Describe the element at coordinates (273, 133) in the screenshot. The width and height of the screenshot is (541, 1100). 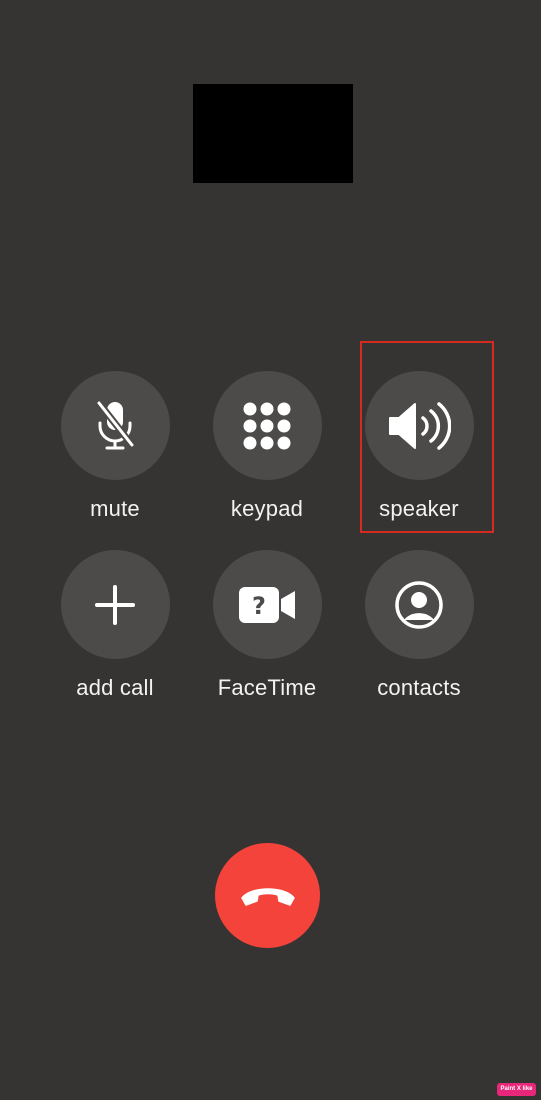
I see `redacted-caller-info` at that location.